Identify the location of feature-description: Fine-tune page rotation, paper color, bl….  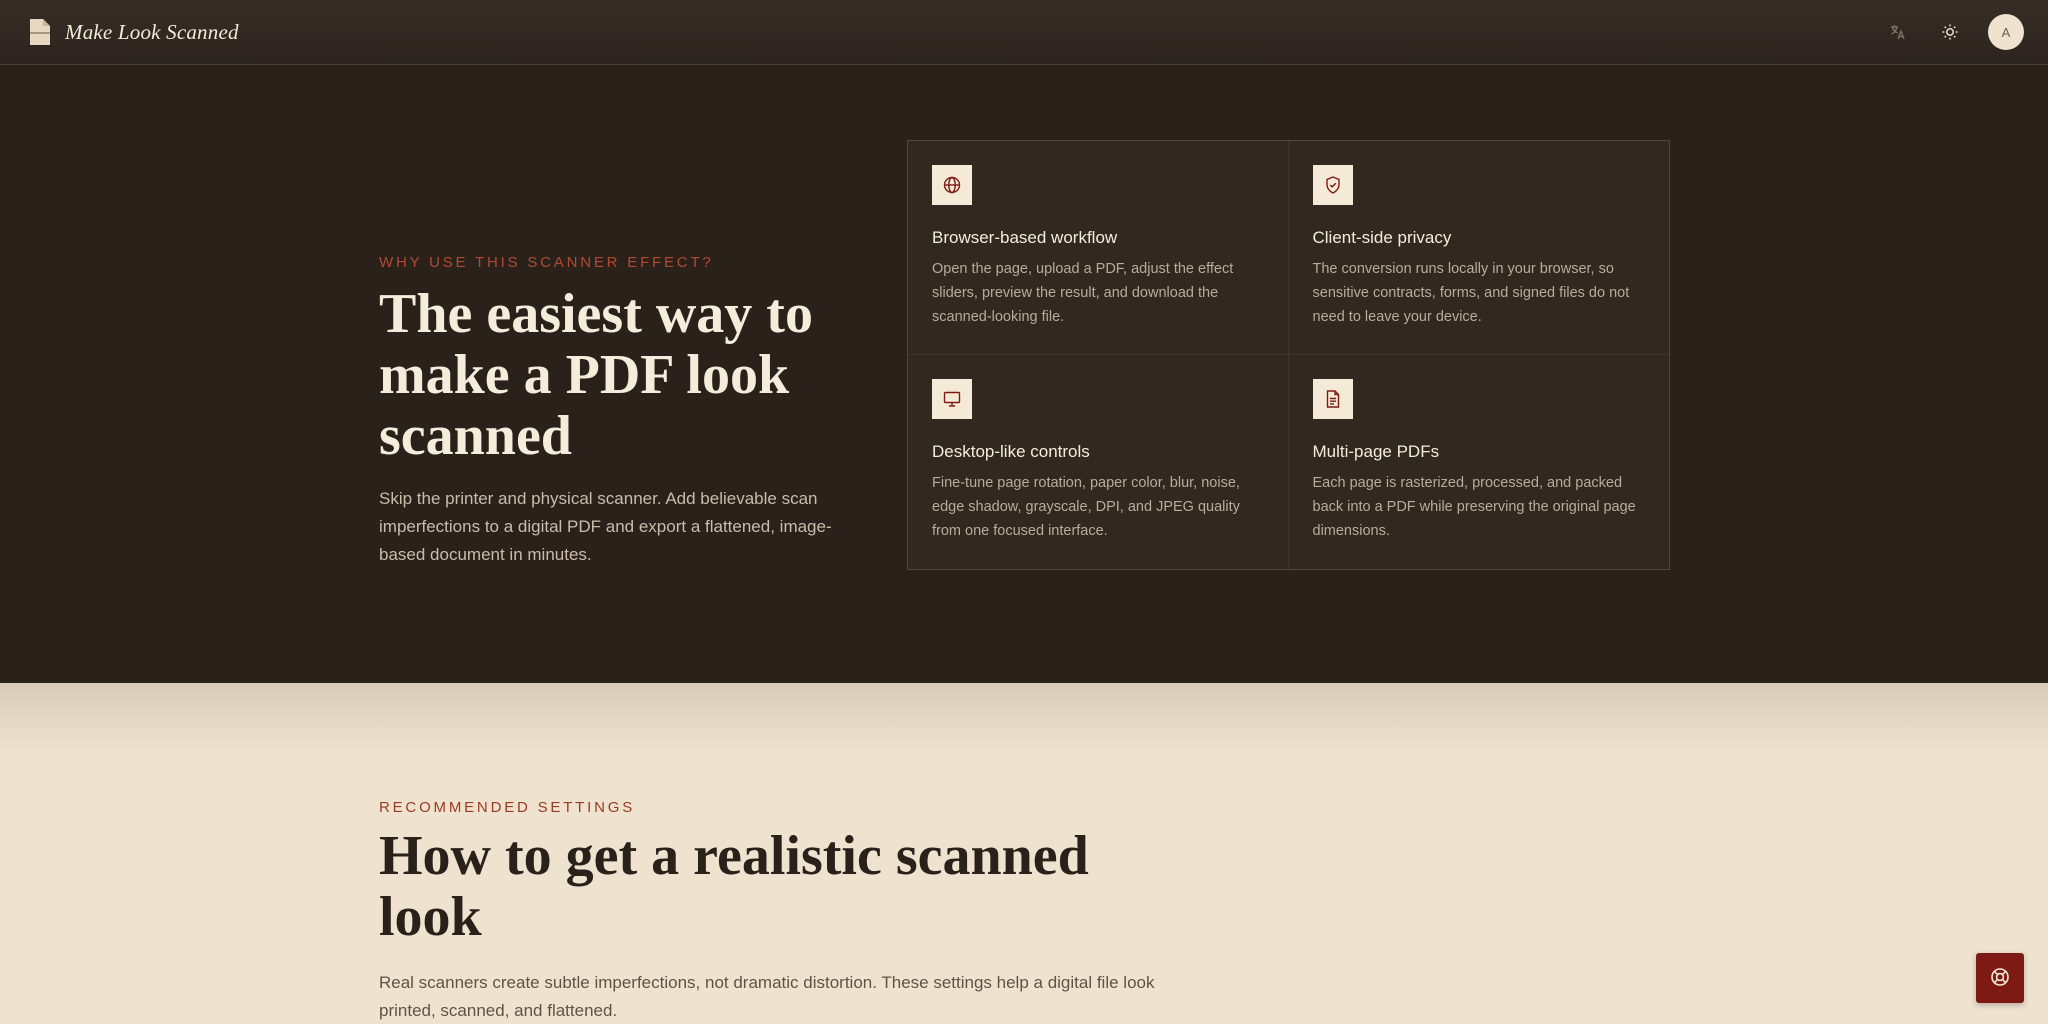
(1086, 507).